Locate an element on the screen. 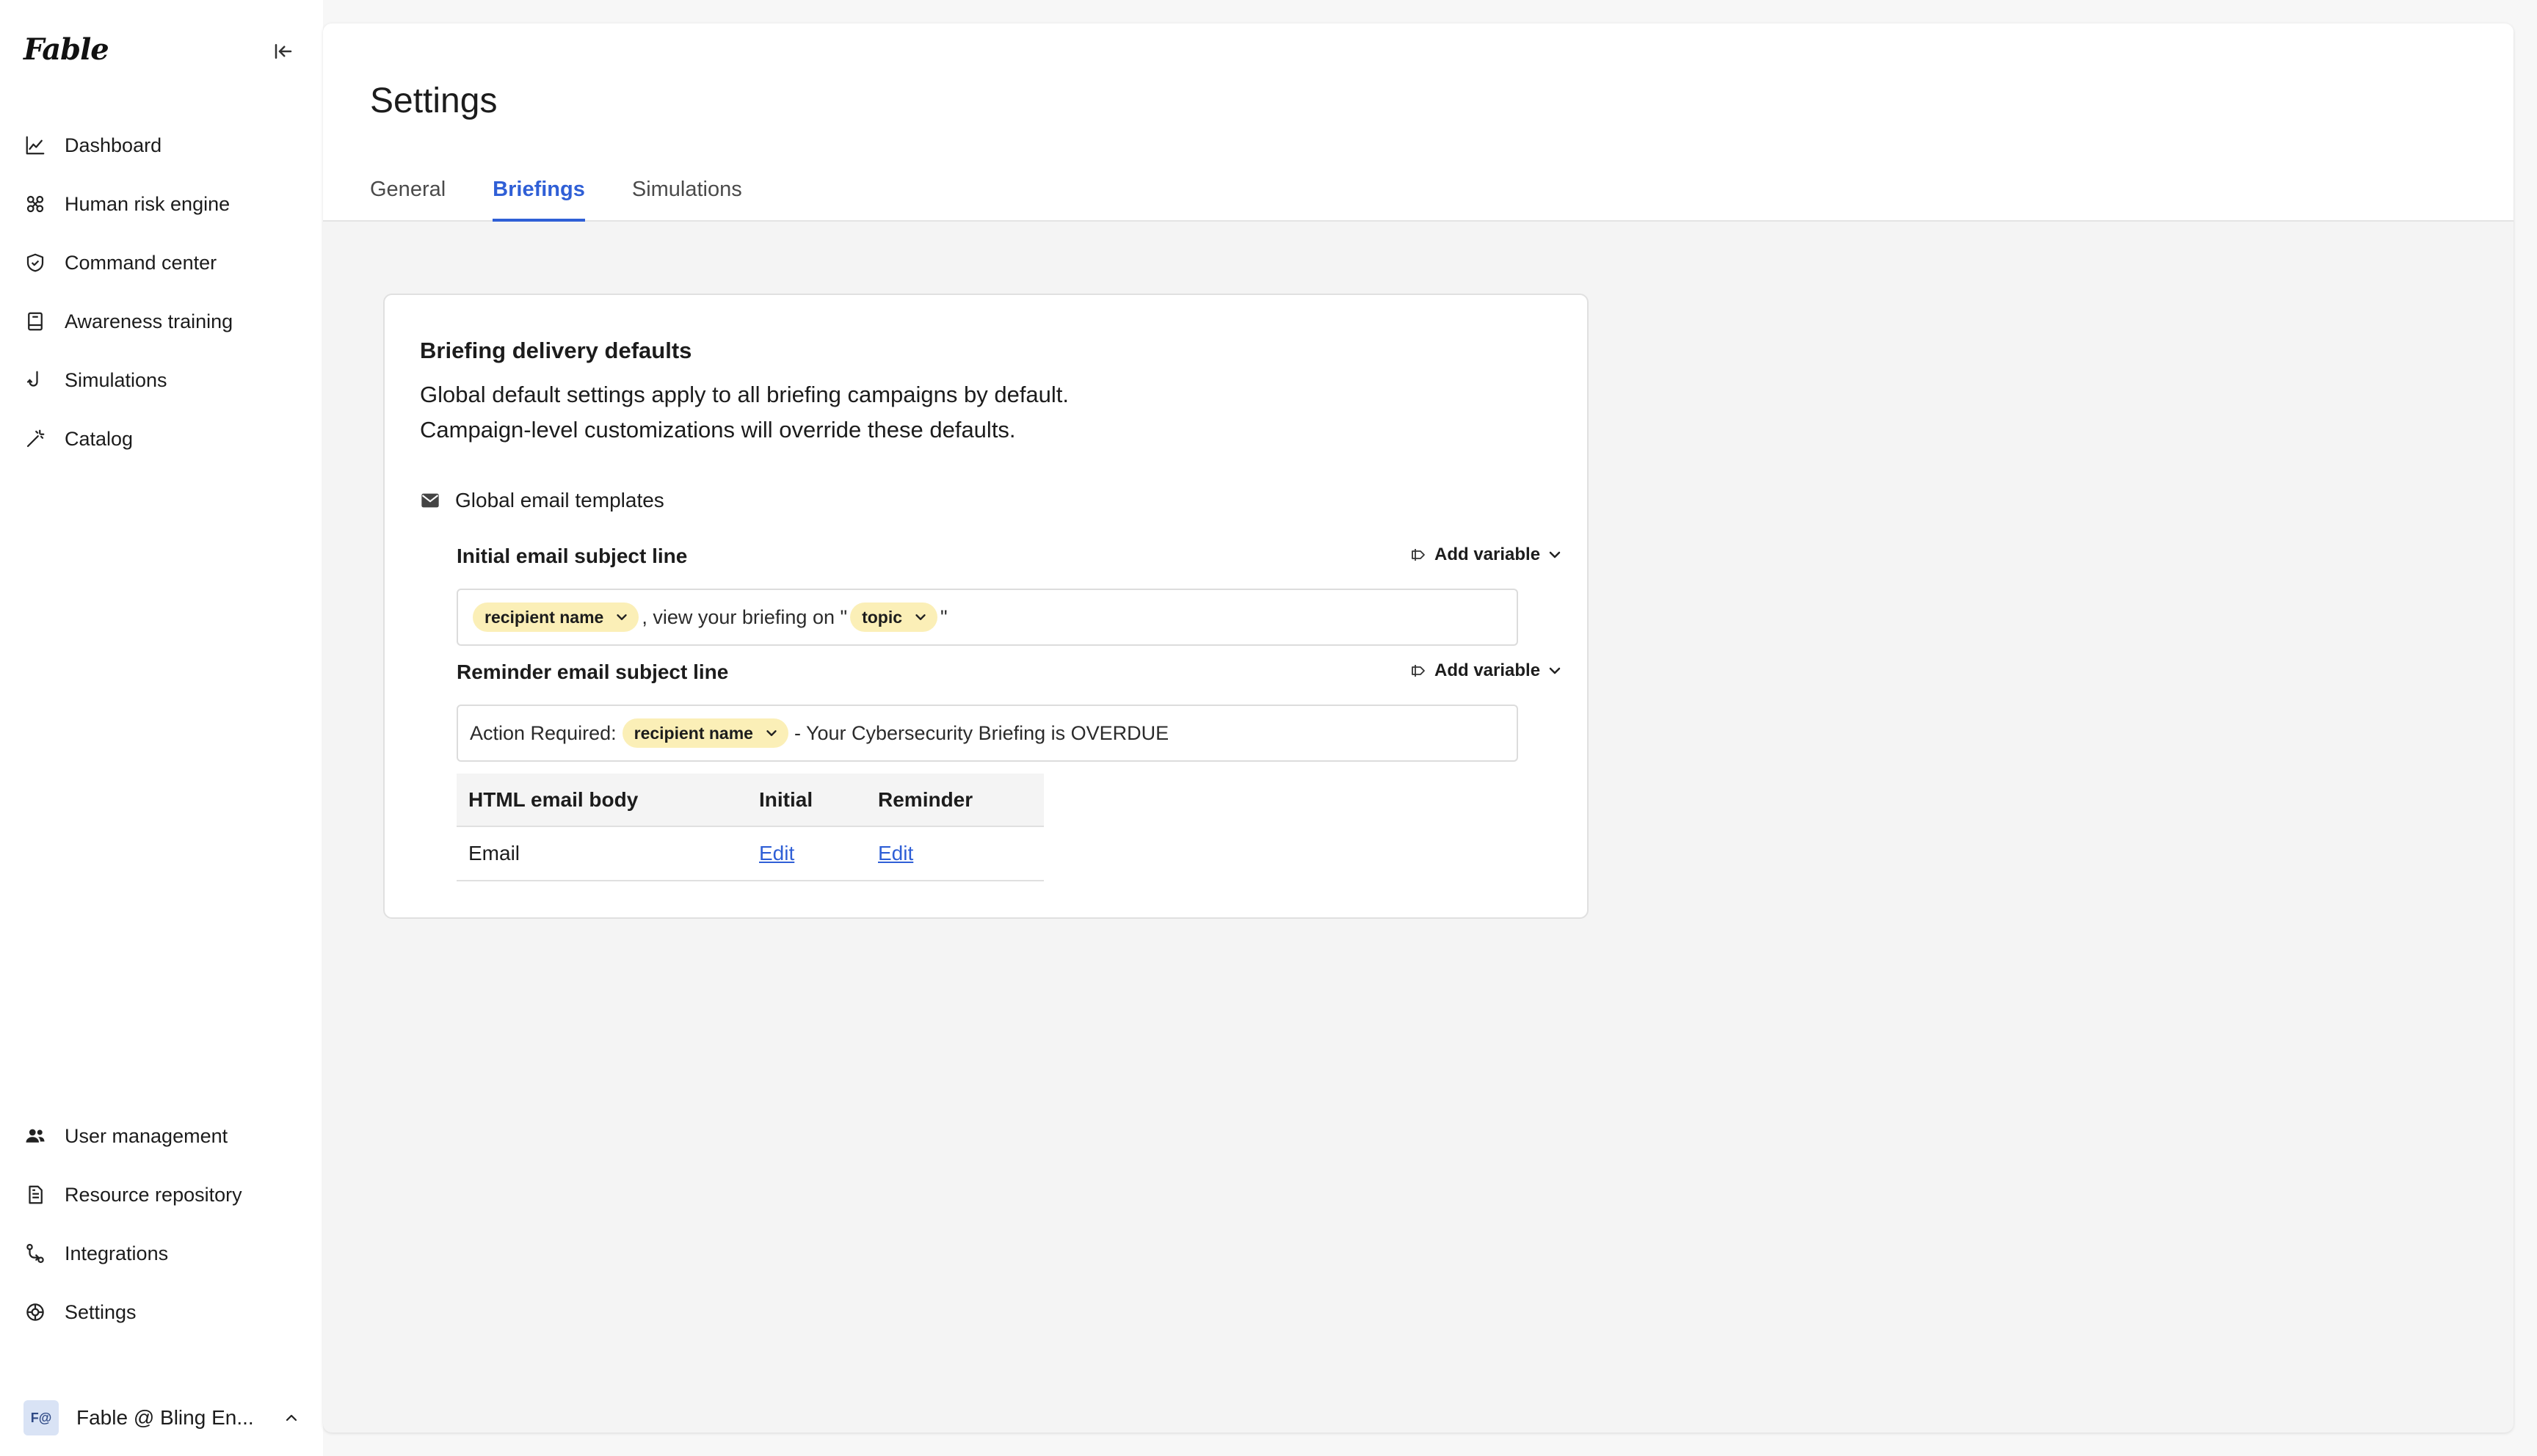 Image resolution: width=2537 pixels, height=1456 pixels. magic-wand-icon is located at coordinates (35, 439).